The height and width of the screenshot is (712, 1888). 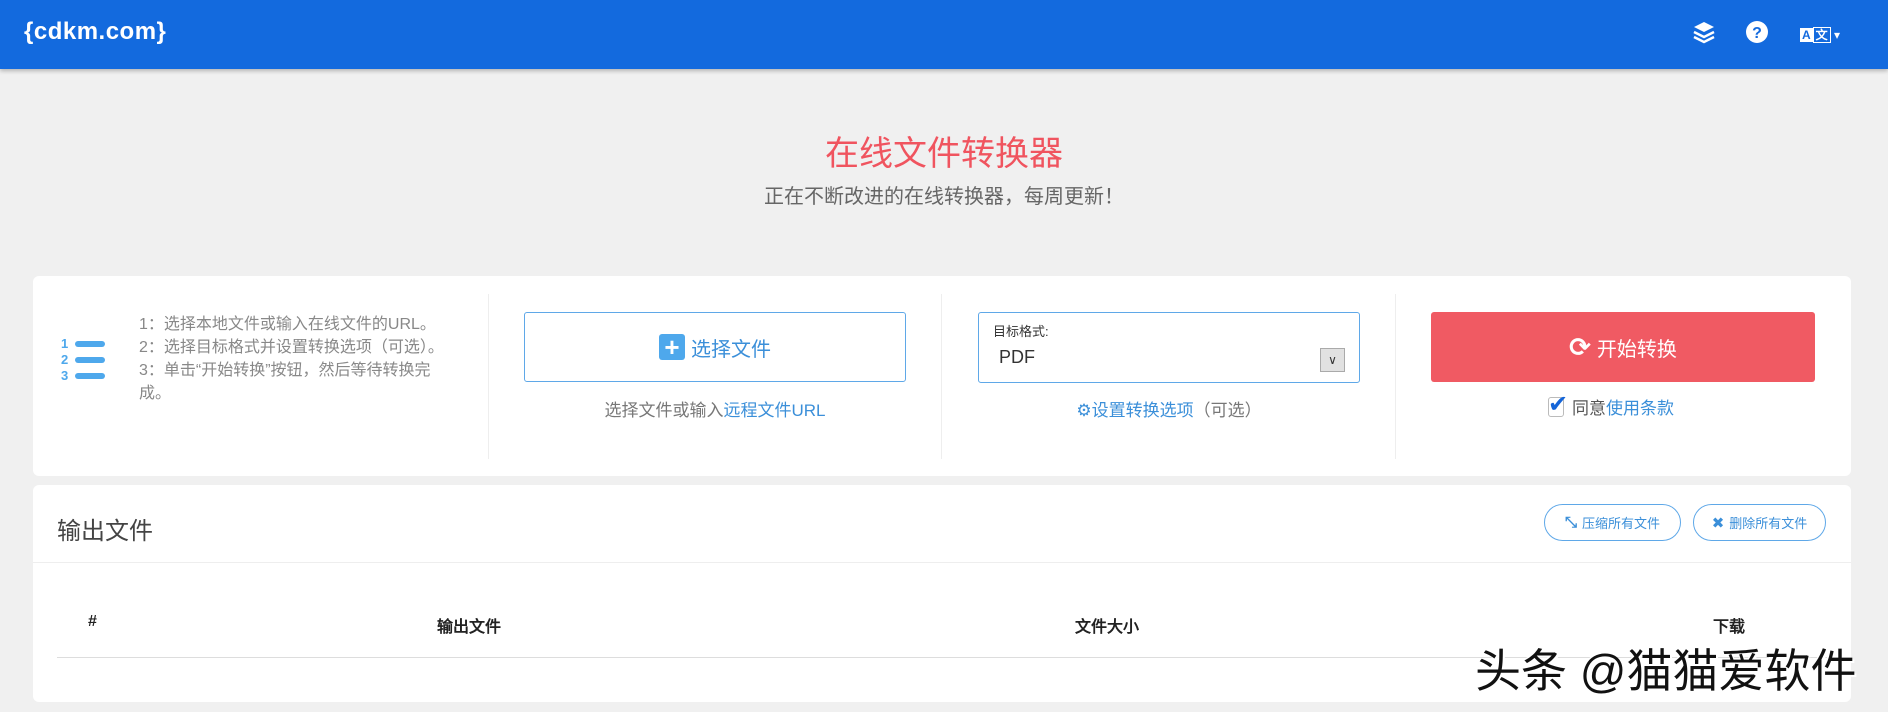 What do you see at coordinates (944, 34) in the screenshot?
I see `top-navbar: {cdkm.com} ? A文 ▾` at bounding box center [944, 34].